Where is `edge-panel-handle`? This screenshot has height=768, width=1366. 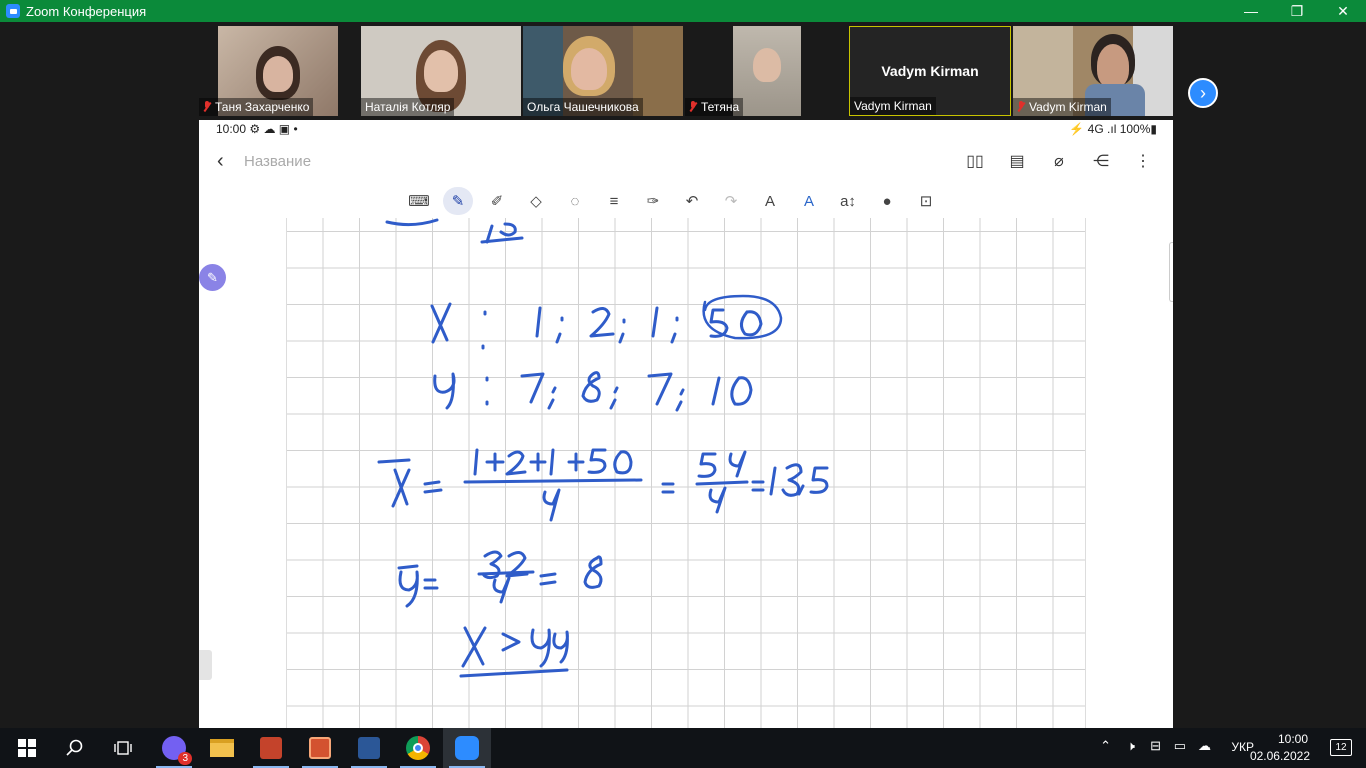
edge-panel-handle is located at coordinates (1171, 272).